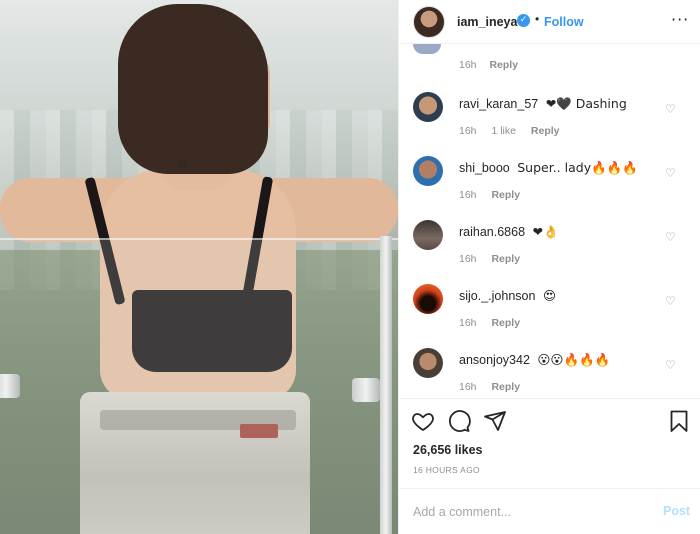 The image size is (700, 534). Describe the element at coordinates (494, 360) in the screenshot. I see `commenter-username: ansonjoy342` at that location.